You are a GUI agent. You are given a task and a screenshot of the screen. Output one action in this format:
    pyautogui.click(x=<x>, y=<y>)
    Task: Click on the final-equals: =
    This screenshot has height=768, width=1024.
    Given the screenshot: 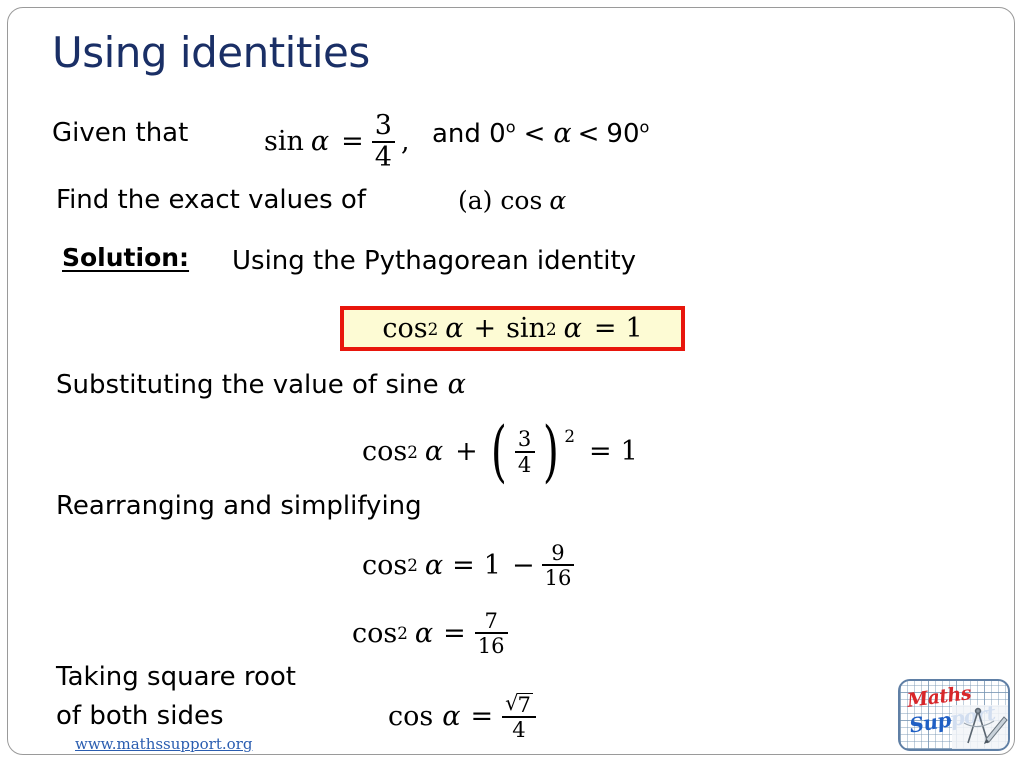 What is the action you would take?
    pyautogui.click(x=482, y=716)
    